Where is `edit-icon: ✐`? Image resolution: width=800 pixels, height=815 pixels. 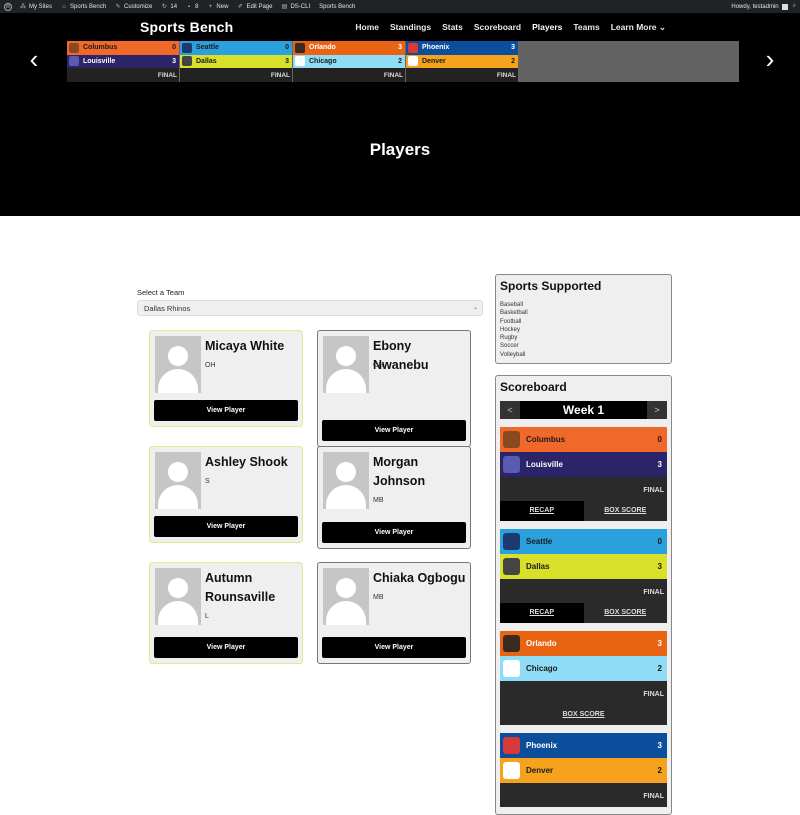 edit-icon: ✐ is located at coordinates (240, 6).